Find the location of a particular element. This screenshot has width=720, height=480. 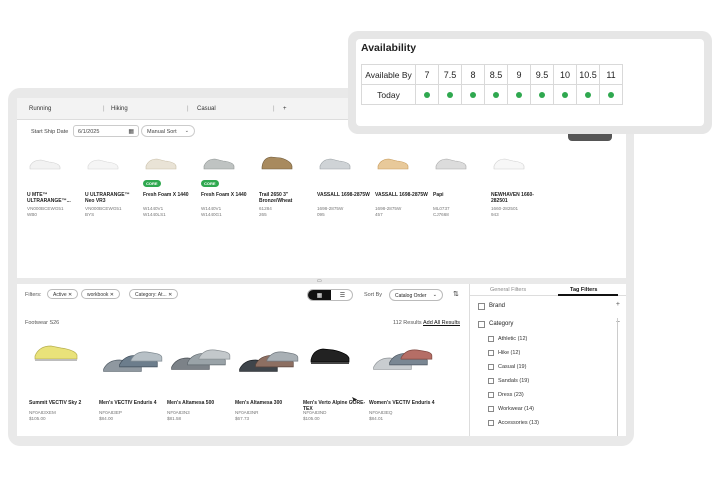

ship-date-input: 6/1/2025 ▦ is located at coordinates (106, 131).